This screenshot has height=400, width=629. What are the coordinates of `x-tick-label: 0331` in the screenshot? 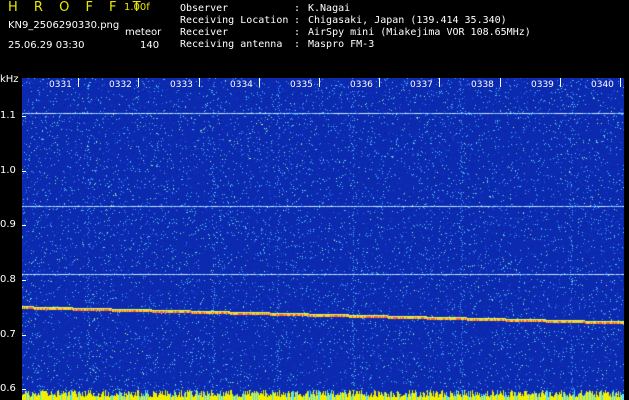 It's located at (60, 85).